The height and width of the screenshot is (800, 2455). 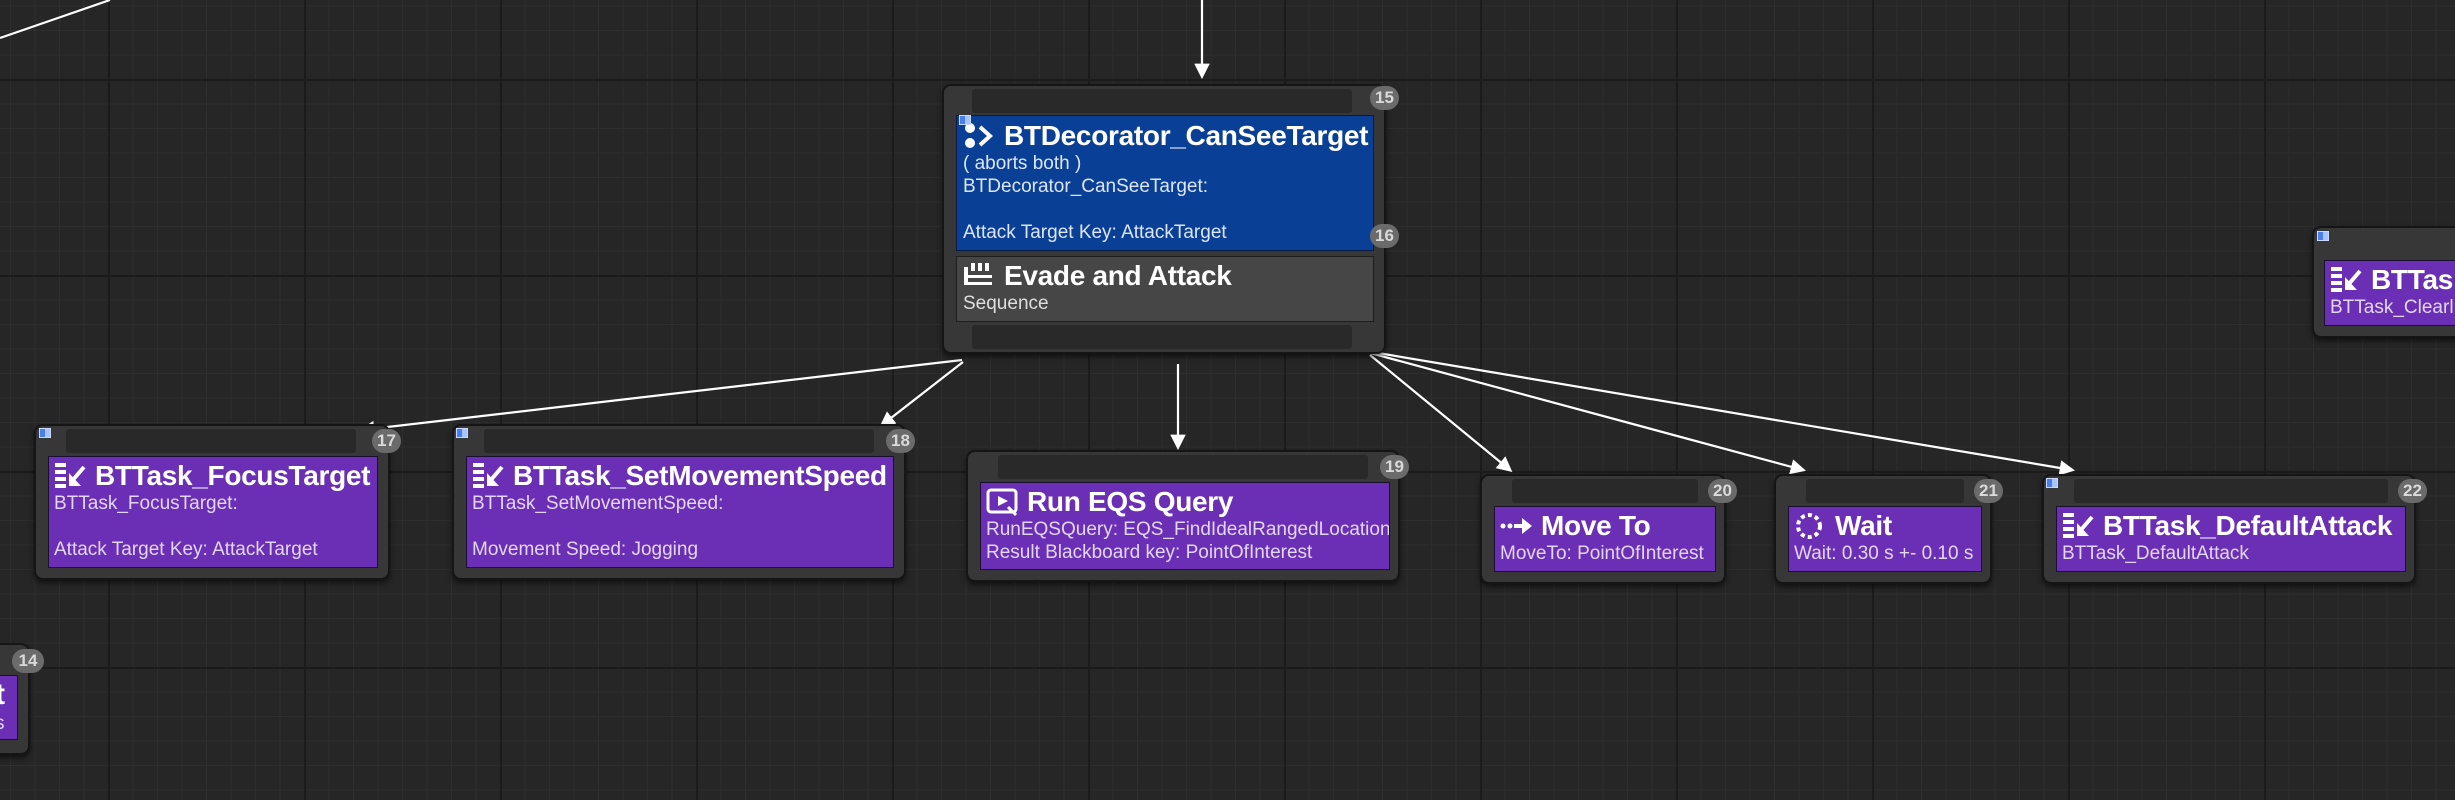 What do you see at coordinates (1118, 275) in the screenshot?
I see `composite-title: Evade and Attack` at bounding box center [1118, 275].